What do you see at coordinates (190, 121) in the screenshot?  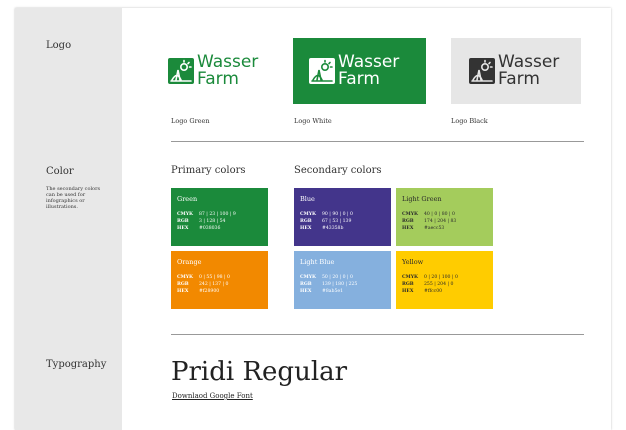 I see `logo-caption: Logo Green` at bounding box center [190, 121].